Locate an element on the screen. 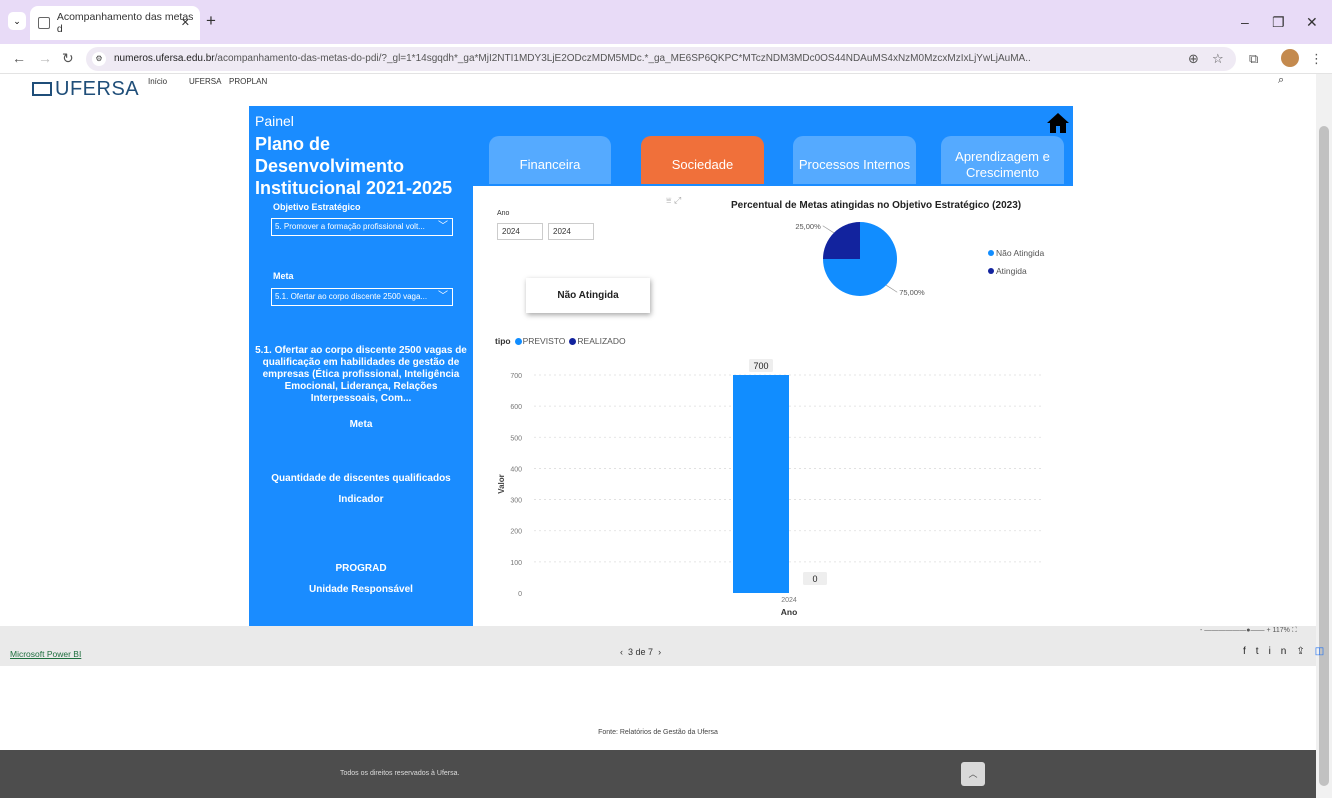  pie-chart: 75,00% 25,00% is located at coordinates (860, 259).